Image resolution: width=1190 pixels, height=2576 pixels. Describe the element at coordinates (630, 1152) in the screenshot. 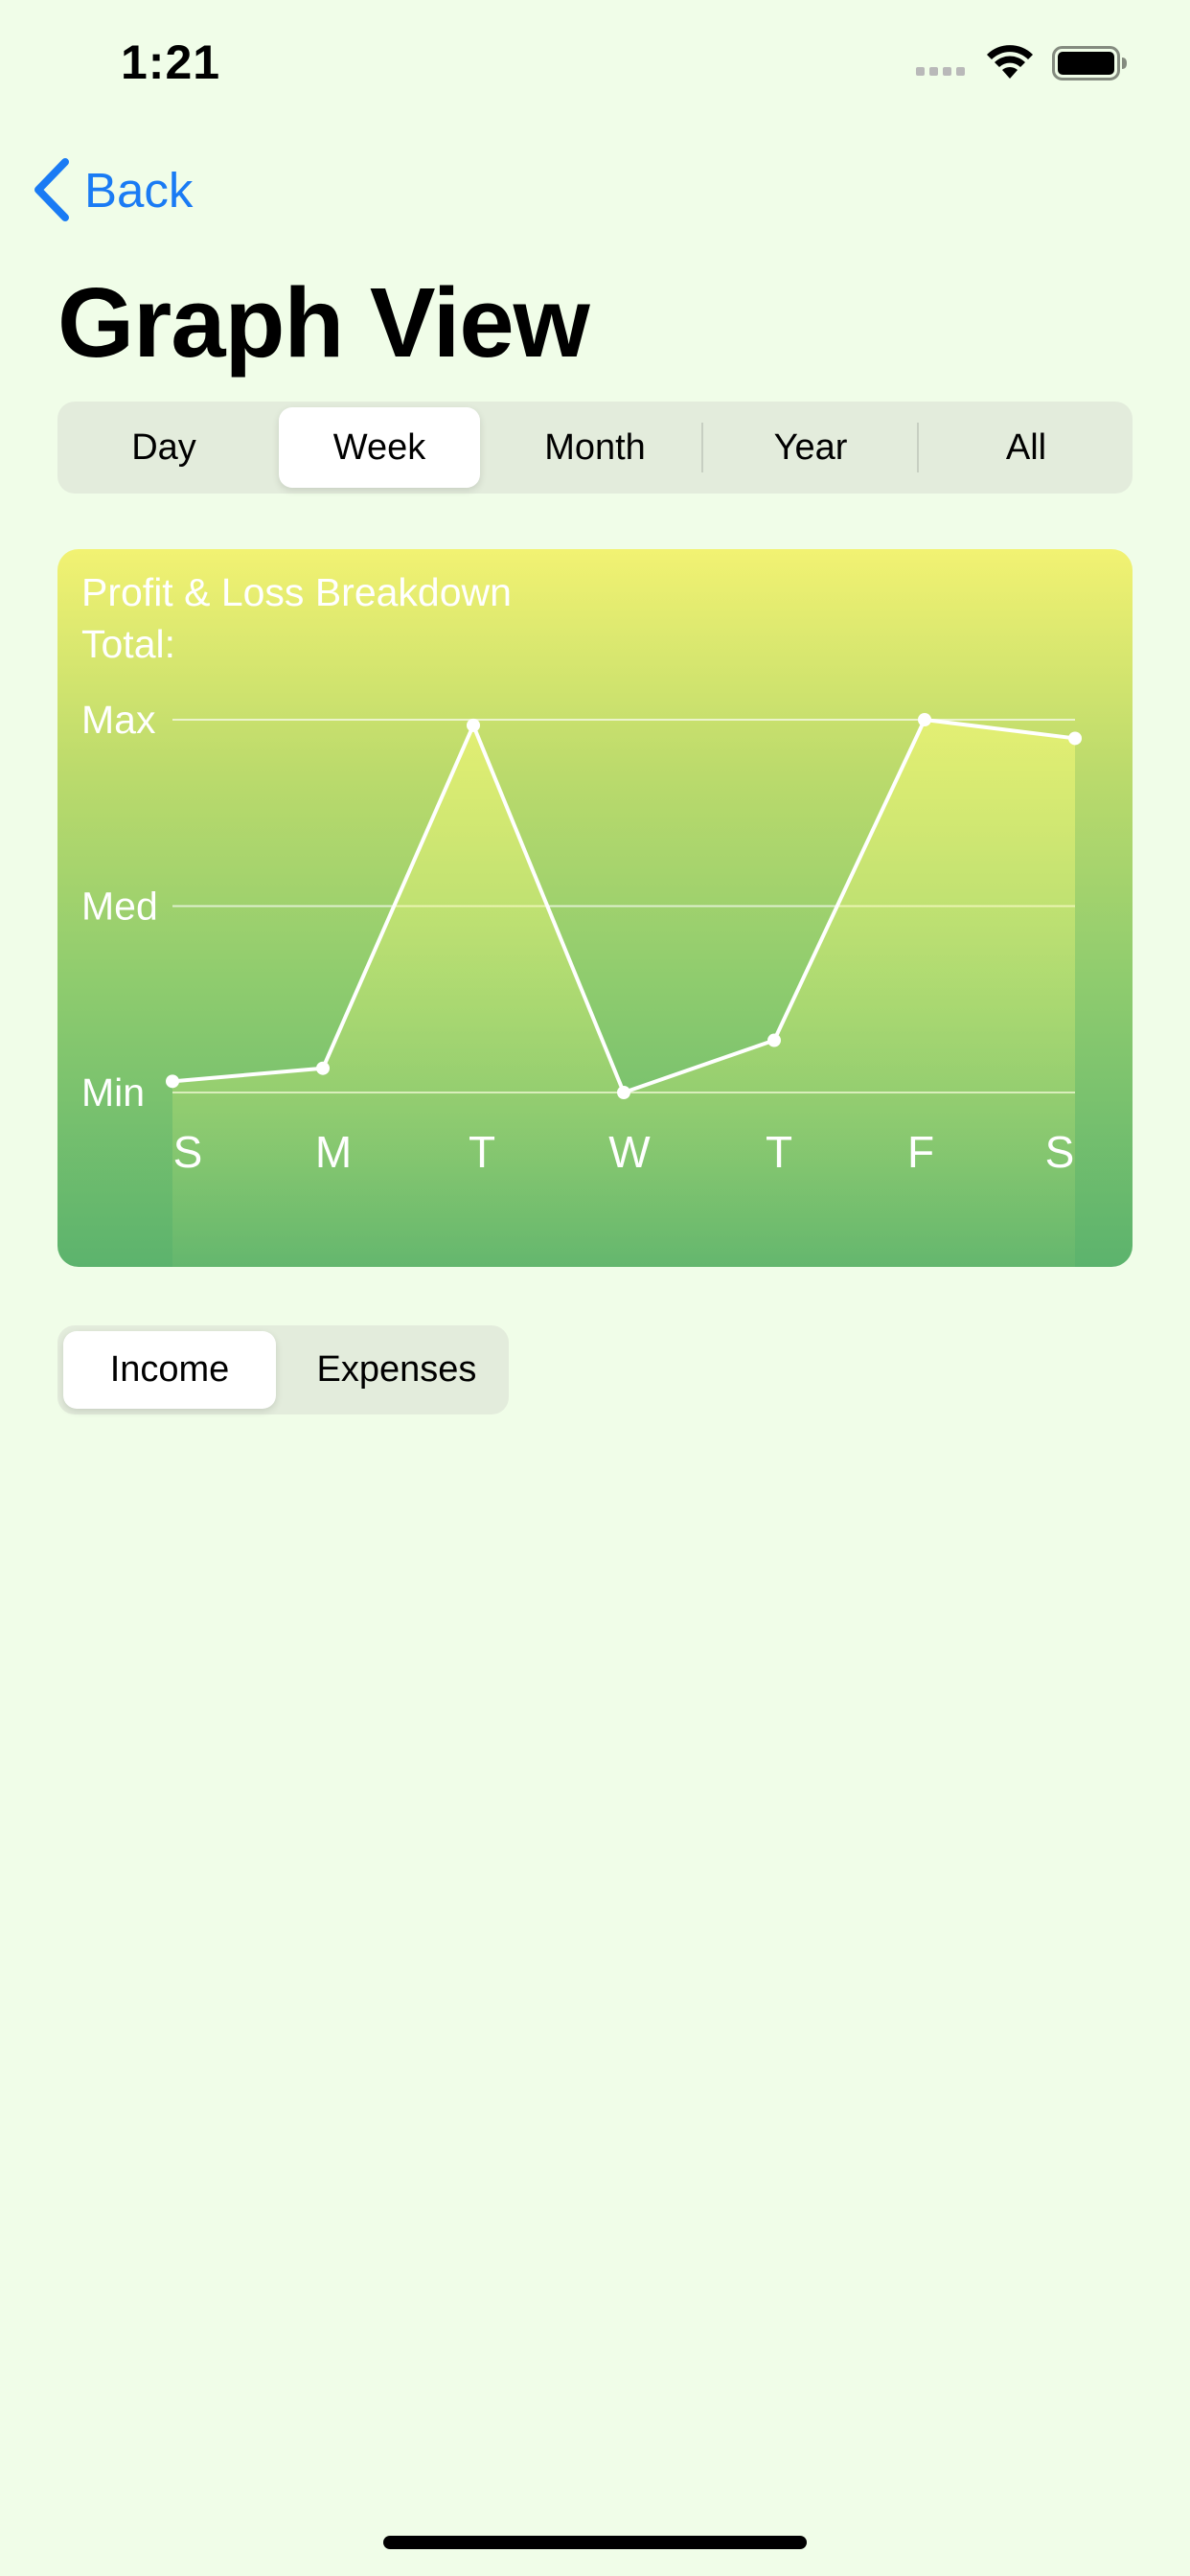

I see `x-tick-label: W` at that location.